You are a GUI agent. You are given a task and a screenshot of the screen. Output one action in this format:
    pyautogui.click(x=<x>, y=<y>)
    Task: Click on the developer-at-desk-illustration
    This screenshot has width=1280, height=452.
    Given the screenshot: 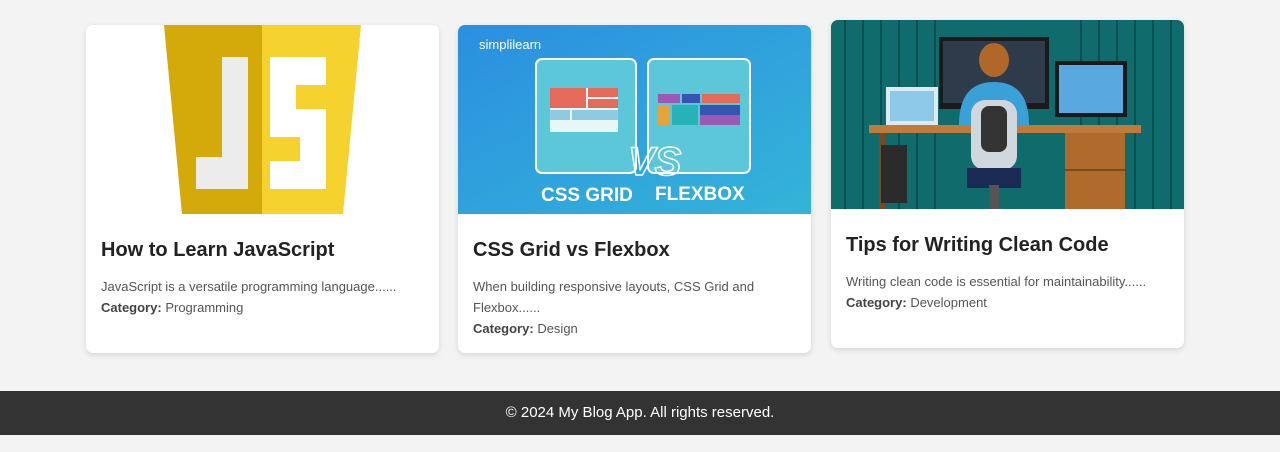 What is the action you would take?
    pyautogui.click(x=1007, y=114)
    